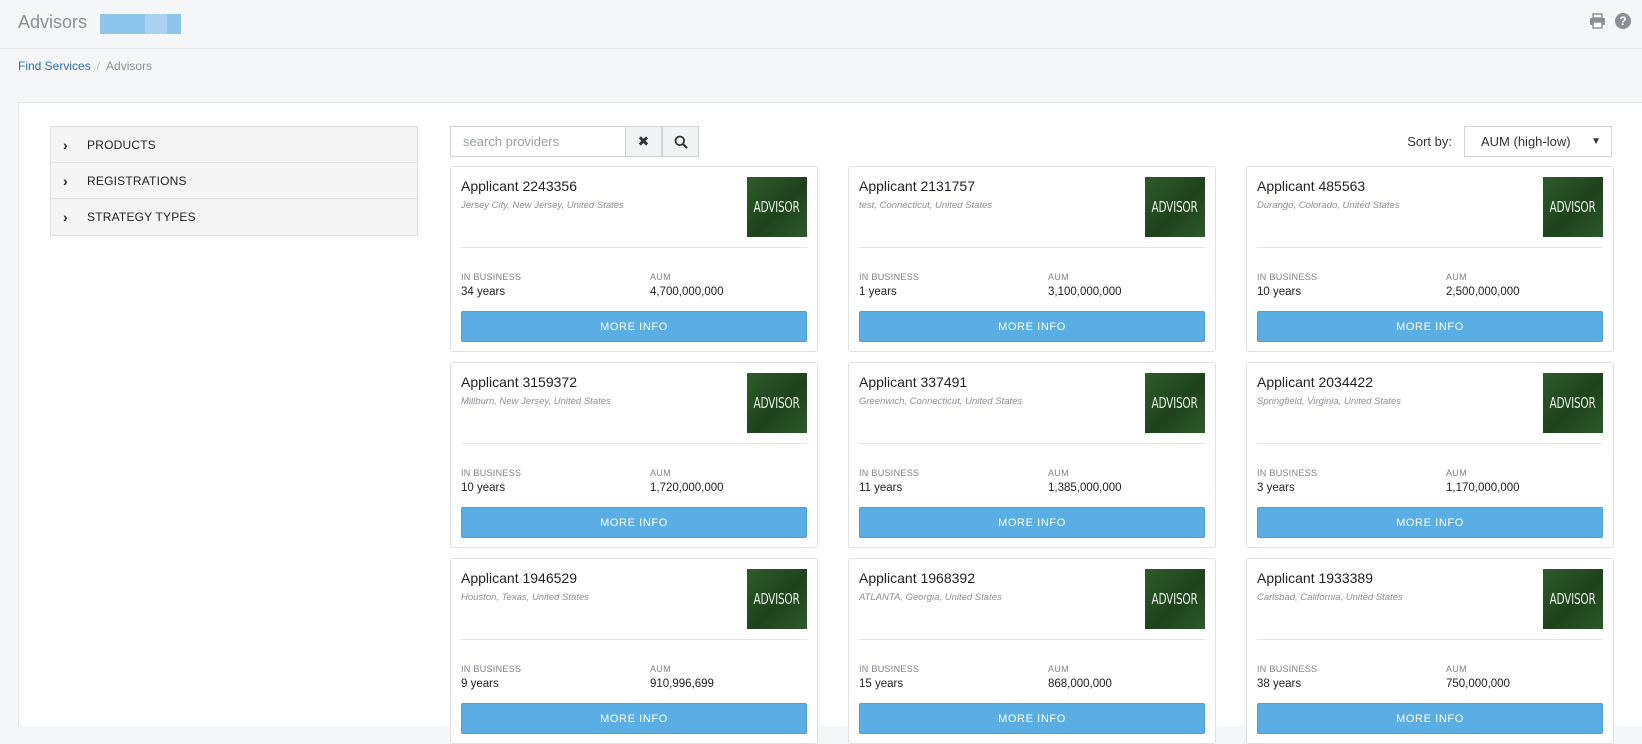 The height and width of the screenshot is (744, 1642). I want to click on header-actions: ?, so click(1610, 21).